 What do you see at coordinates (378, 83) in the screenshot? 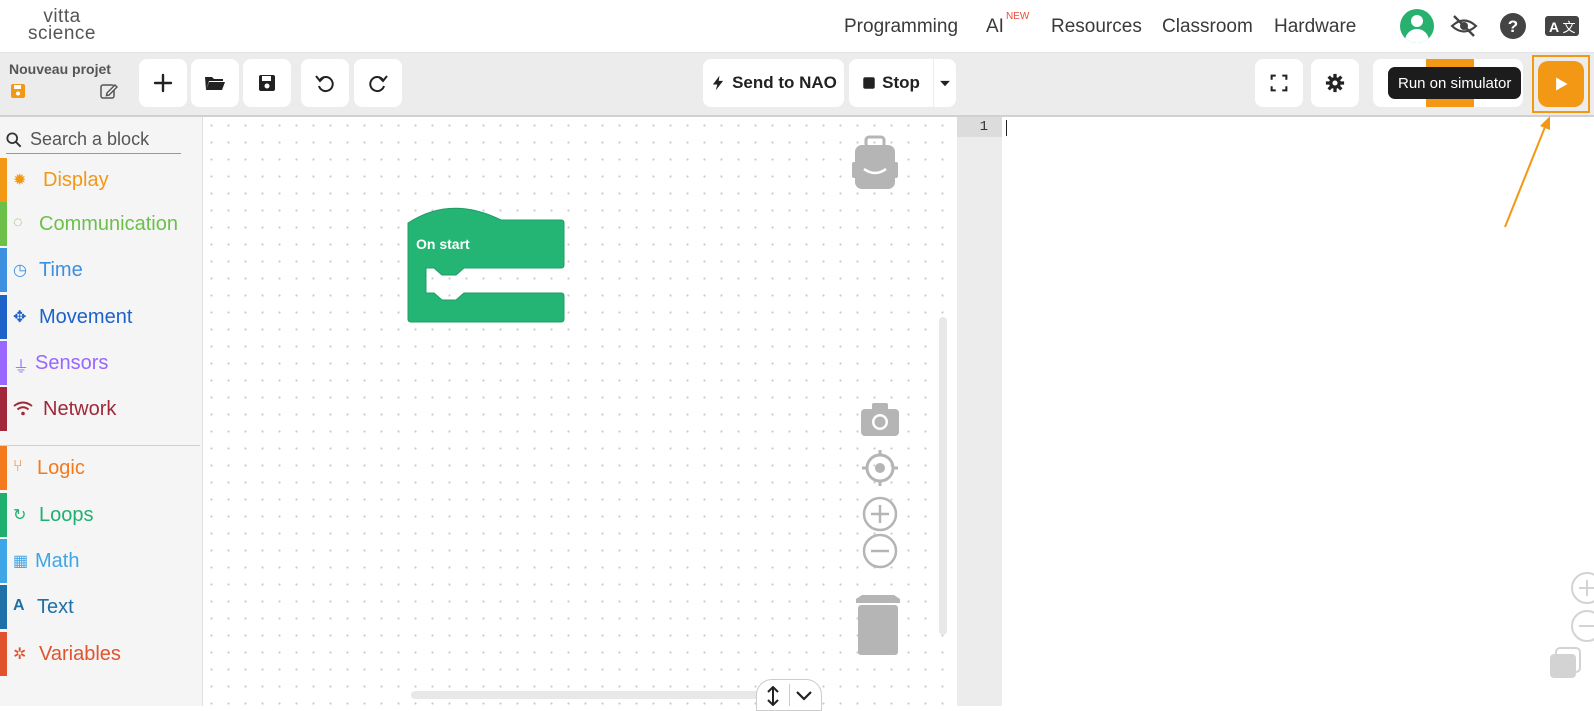
I see `redo-button` at bounding box center [378, 83].